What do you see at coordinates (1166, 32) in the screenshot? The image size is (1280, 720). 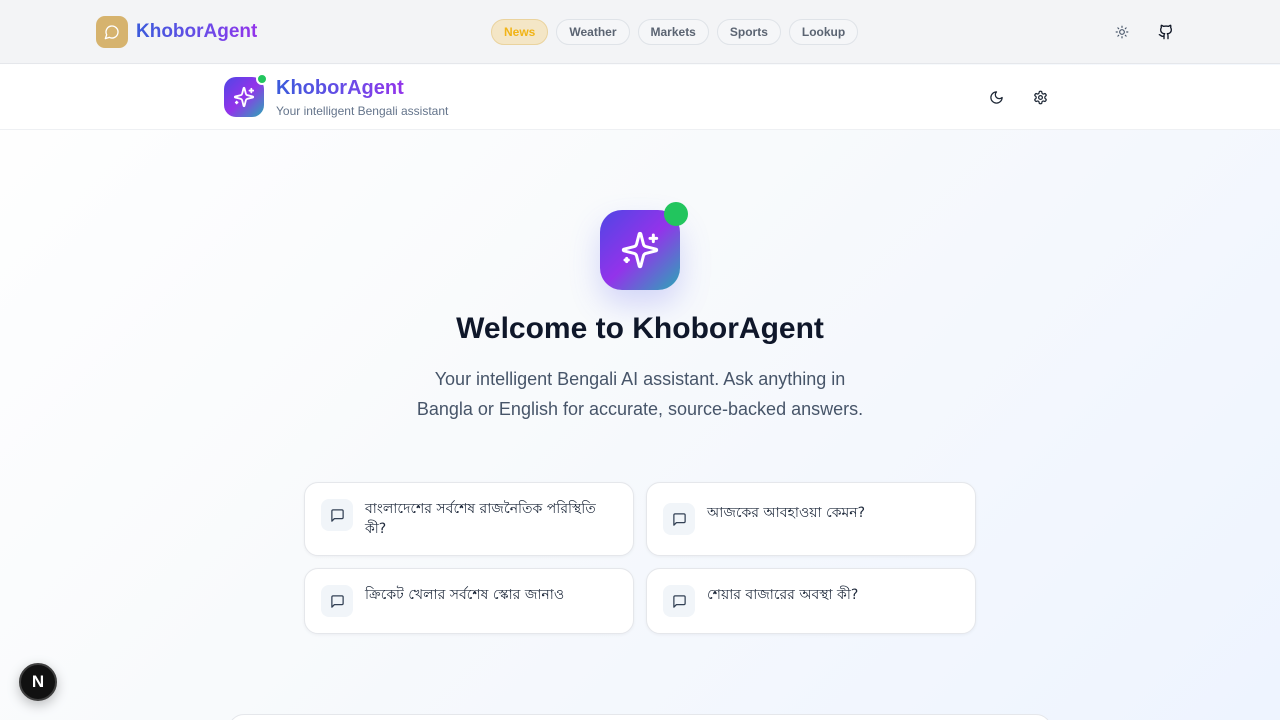 I see `github-icon` at bounding box center [1166, 32].